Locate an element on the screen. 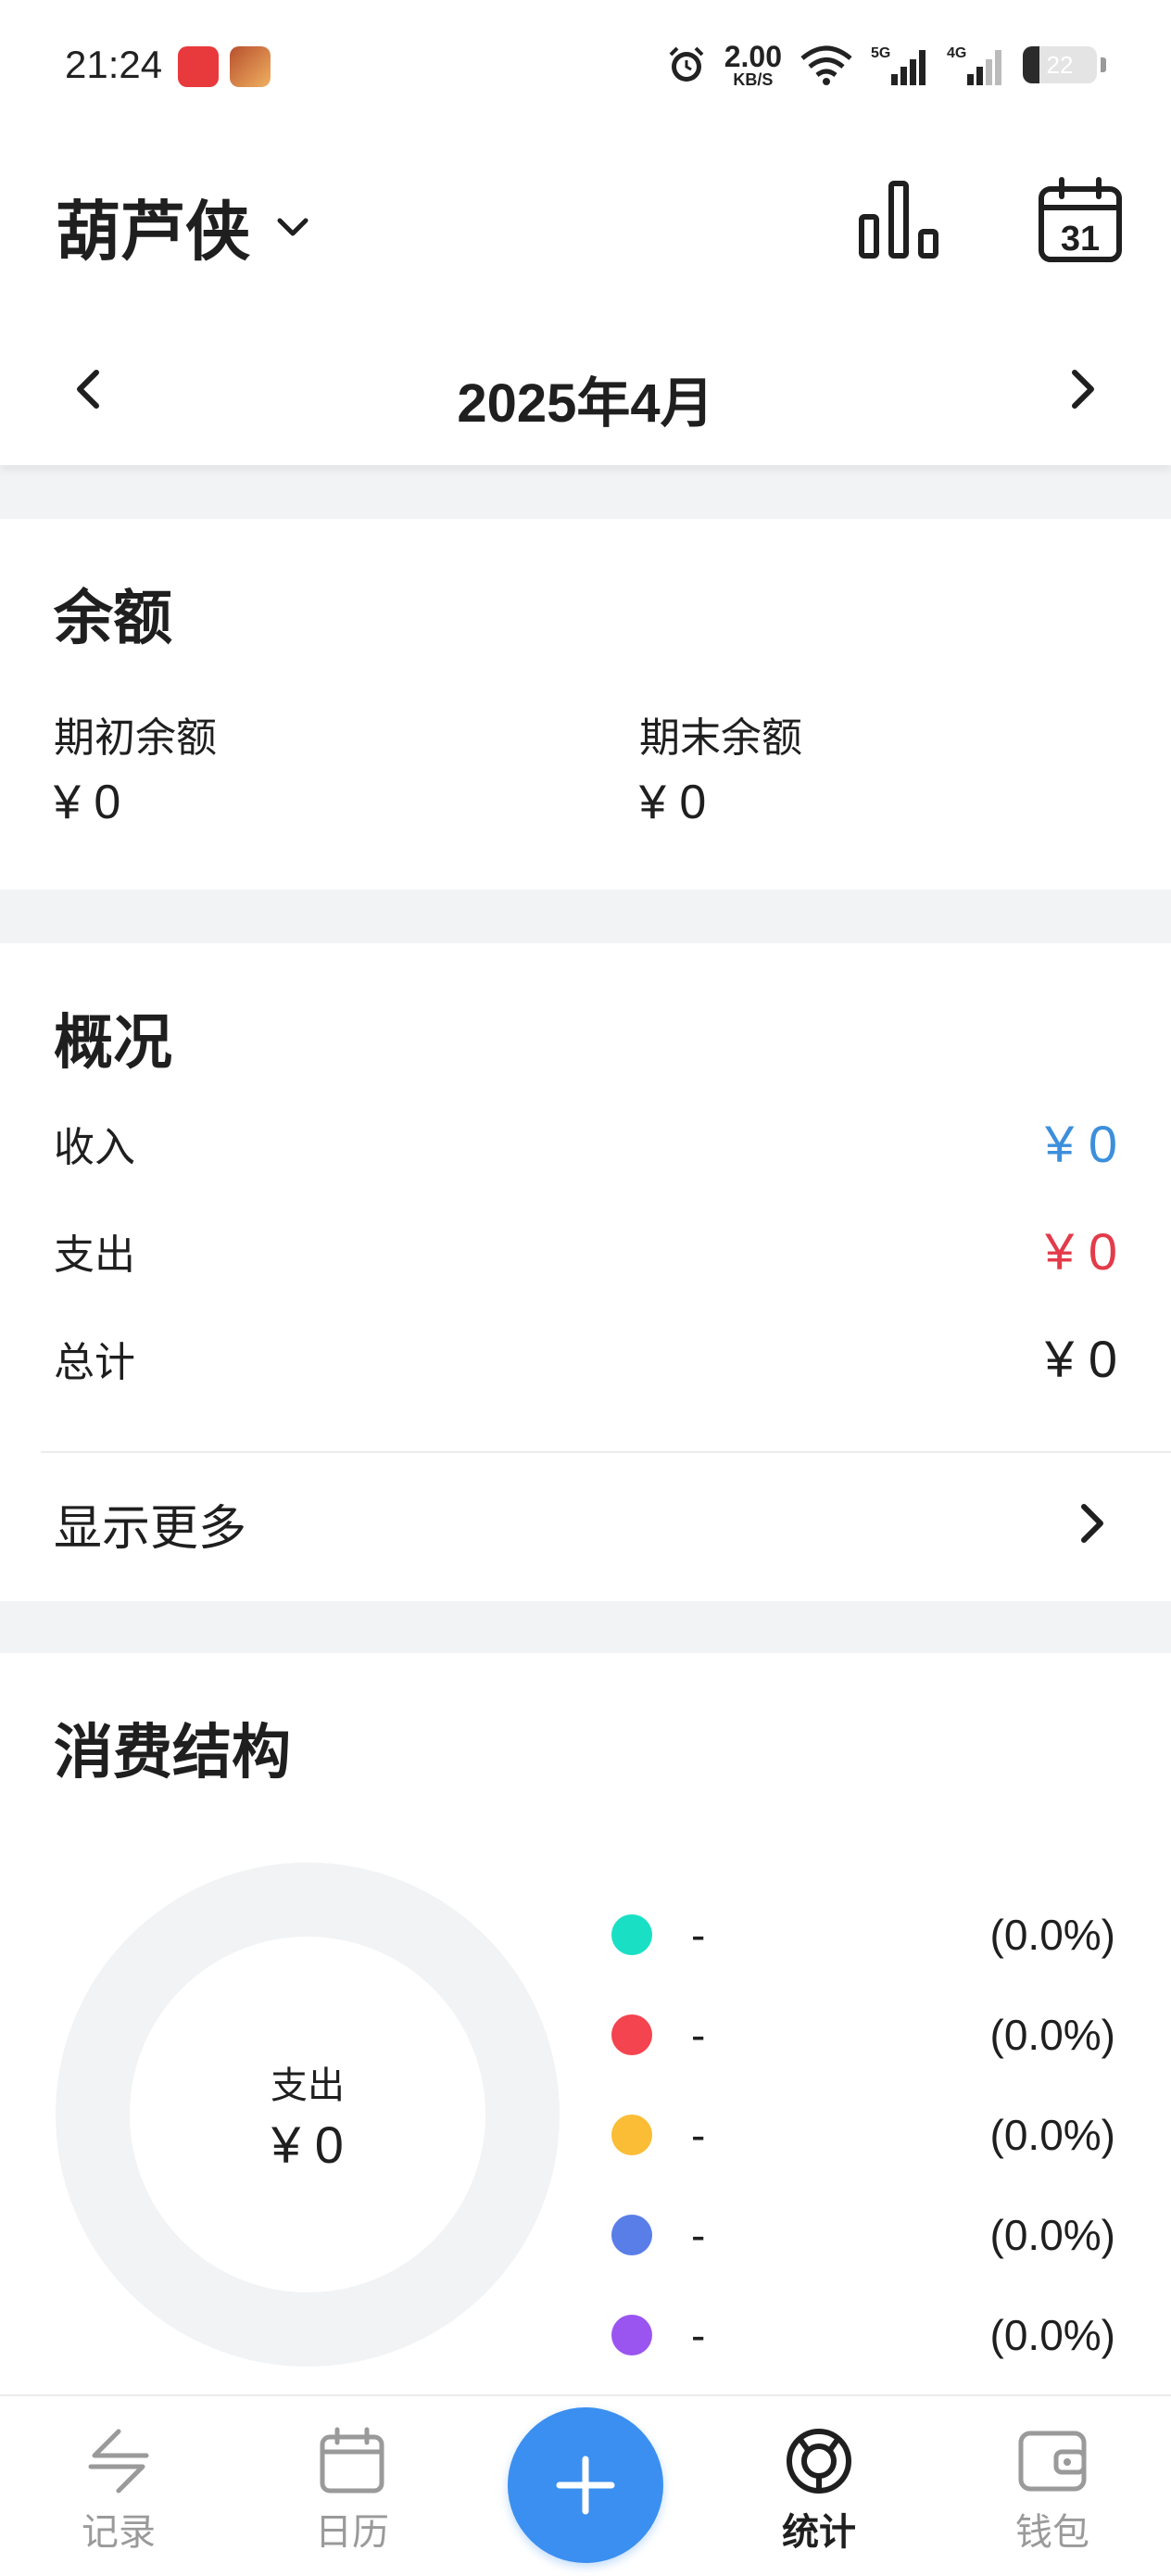  divider is located at coordinates (606, 1452).